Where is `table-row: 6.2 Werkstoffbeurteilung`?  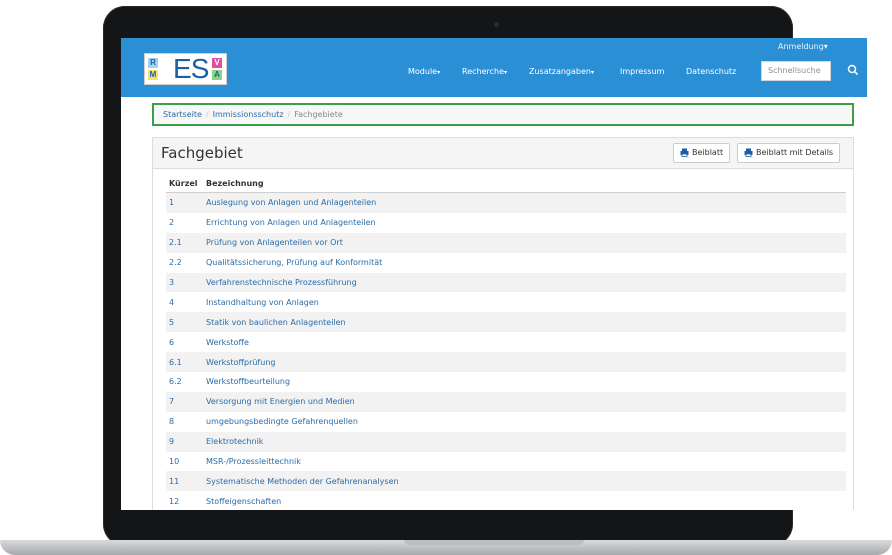
table-row: 6.2 Werkstoffbeurteilung is located at coordinates (506, 382).